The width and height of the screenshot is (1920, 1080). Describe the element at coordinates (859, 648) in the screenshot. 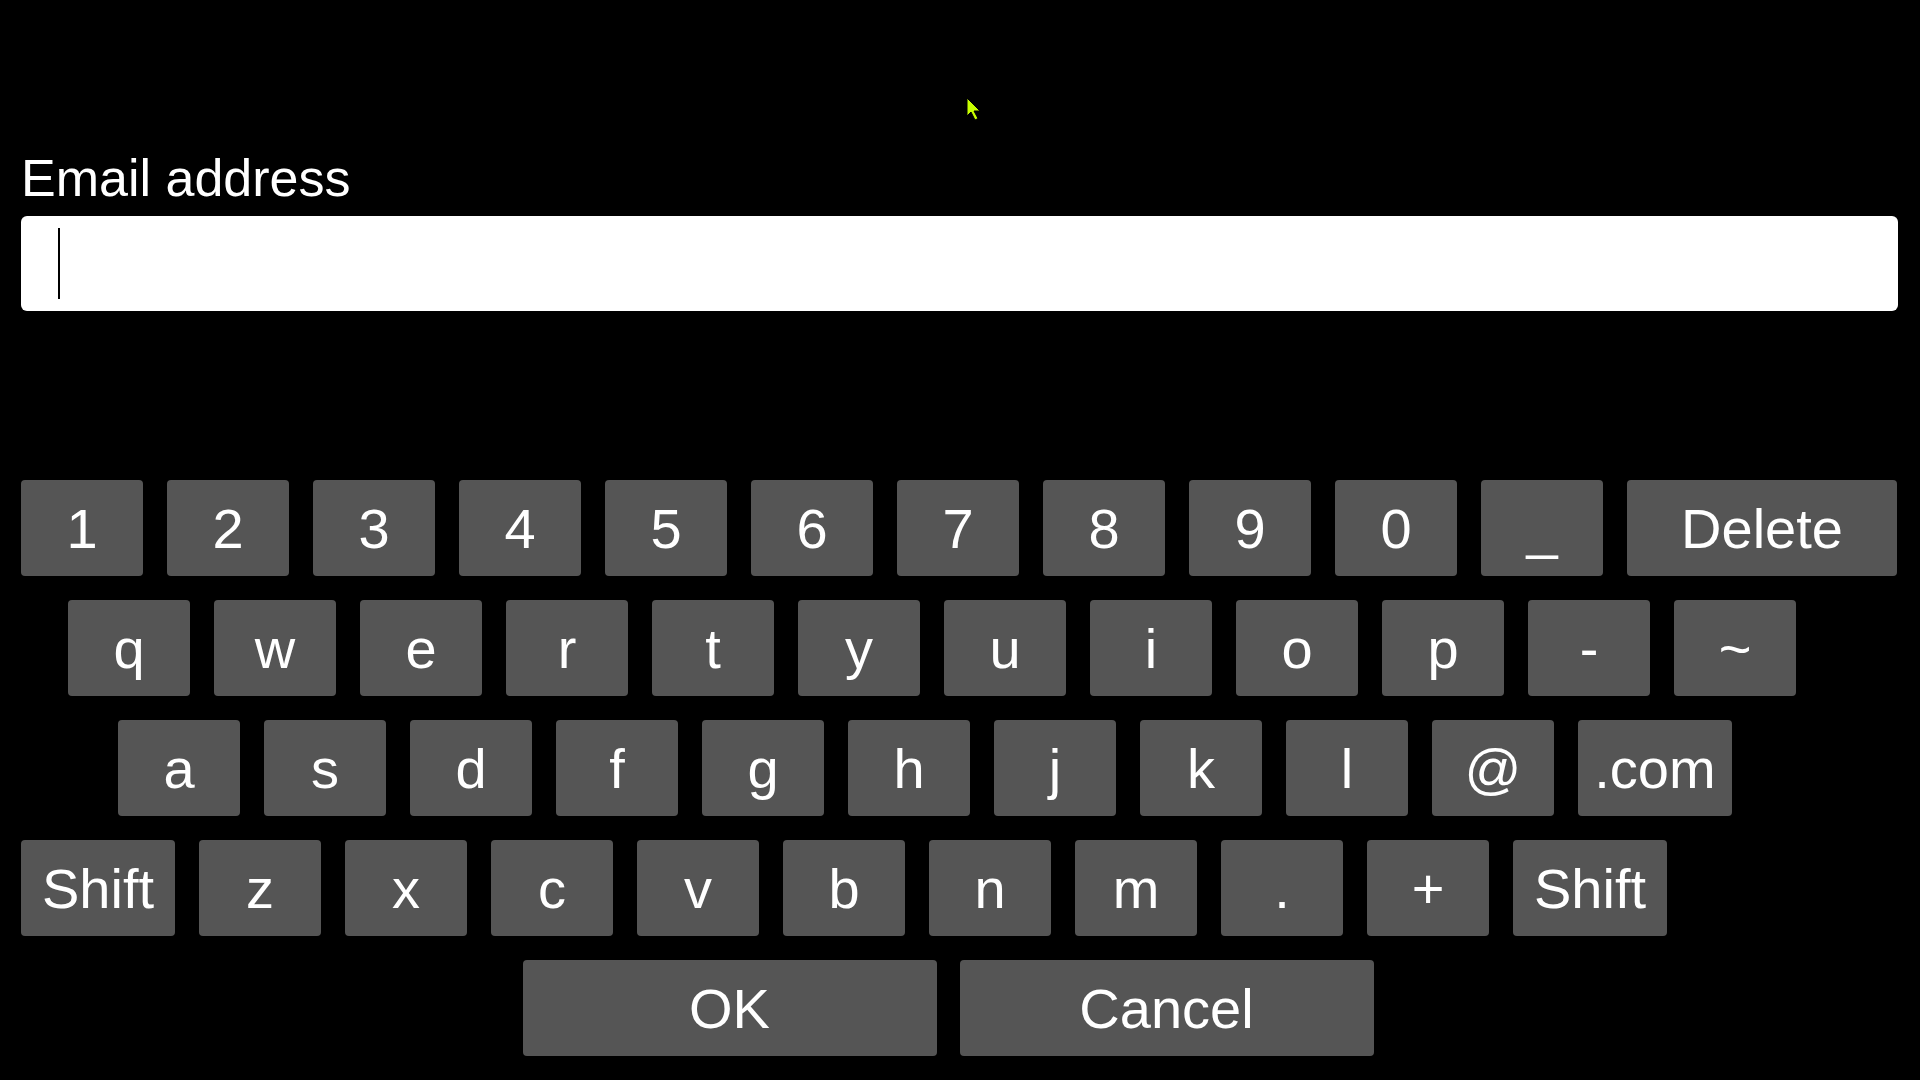

I see `keyboard-key: y` at that location.